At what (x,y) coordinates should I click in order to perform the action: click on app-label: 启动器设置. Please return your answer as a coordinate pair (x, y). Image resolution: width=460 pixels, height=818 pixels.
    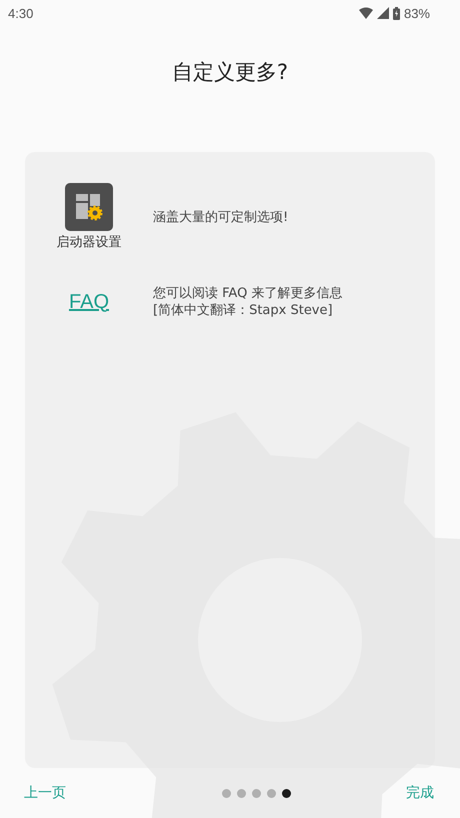
    Looking at the image, I should click on (89, 242).